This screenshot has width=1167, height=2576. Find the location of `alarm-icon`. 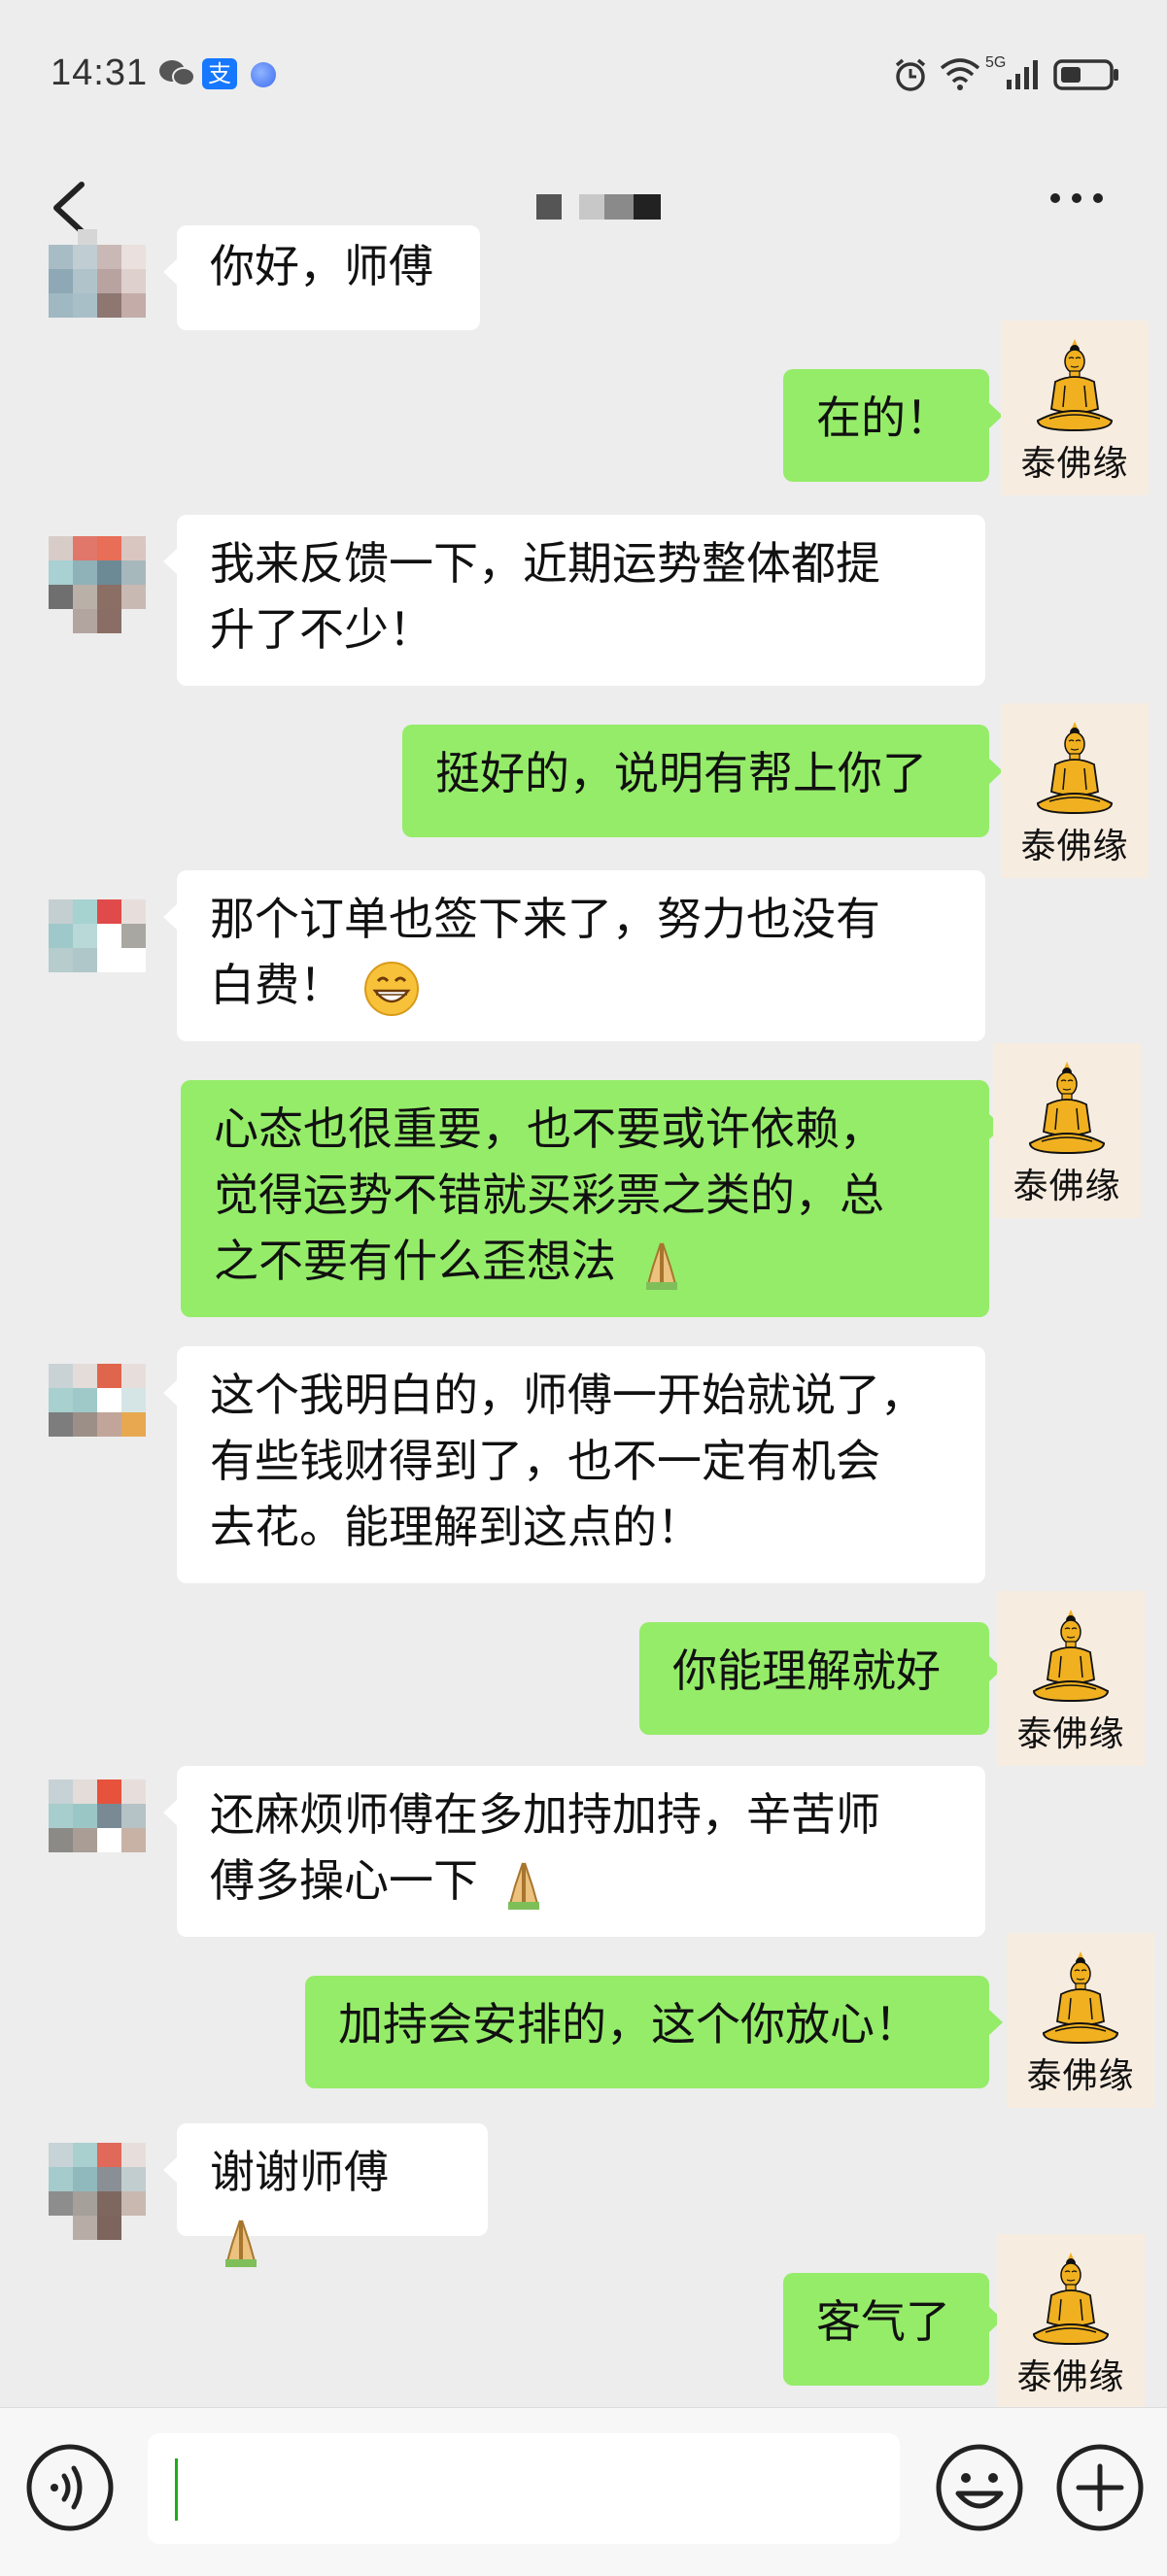

alarm-icon is located at coordinates (911, 74).